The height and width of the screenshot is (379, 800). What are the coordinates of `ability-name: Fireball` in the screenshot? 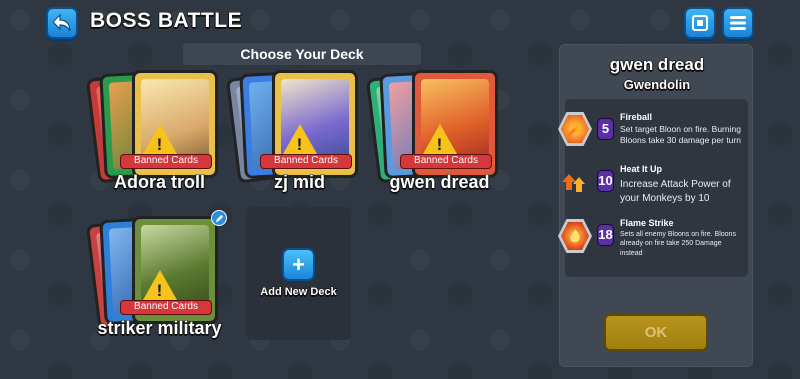 It's located at (636, 117).